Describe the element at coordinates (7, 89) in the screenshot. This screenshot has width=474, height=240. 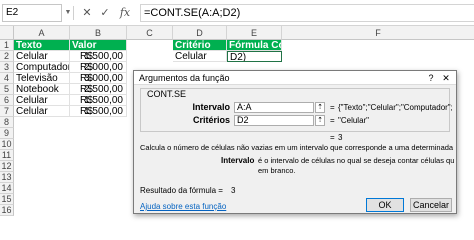
I see `row-header: 5` at that location.